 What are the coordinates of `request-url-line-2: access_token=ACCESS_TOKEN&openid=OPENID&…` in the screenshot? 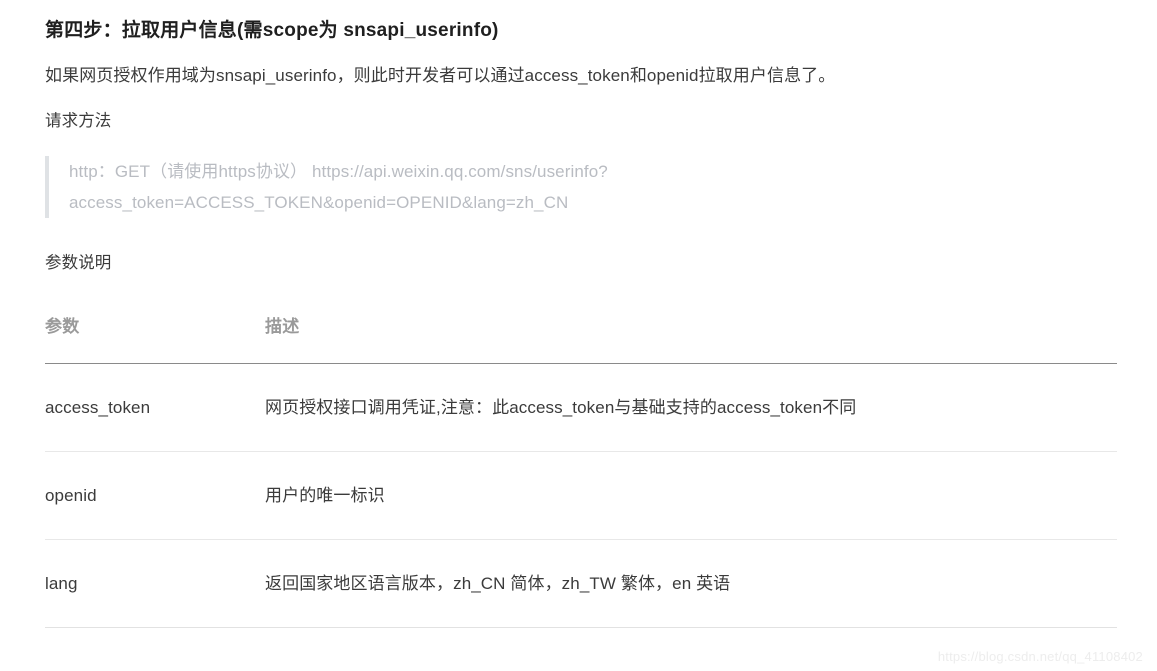 It's located at (319, 202).